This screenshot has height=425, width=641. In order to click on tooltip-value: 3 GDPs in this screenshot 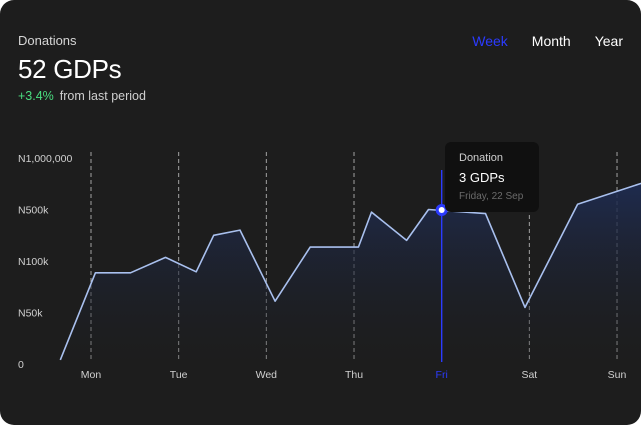, I will do `click(482, 177)`.